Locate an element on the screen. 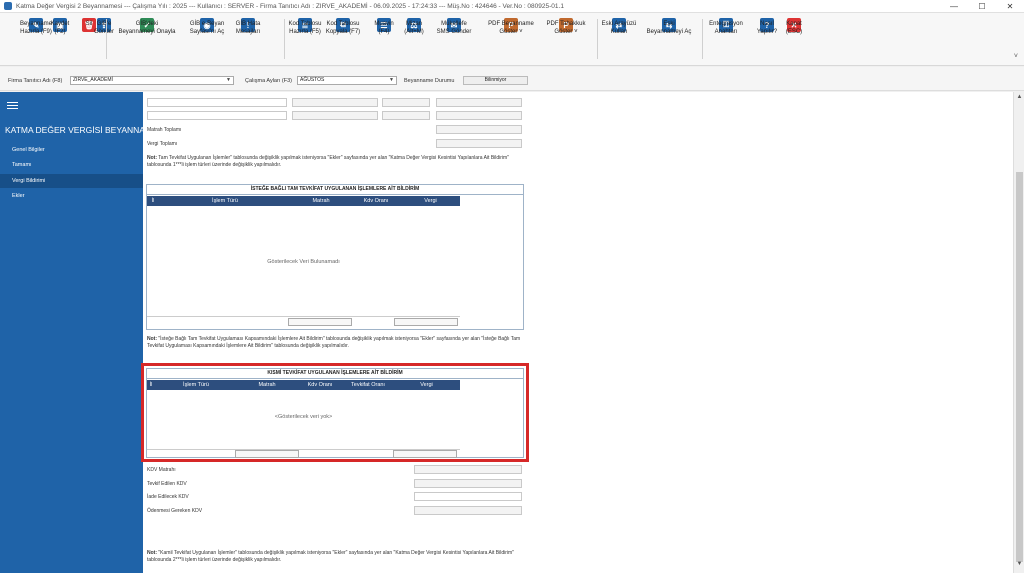  eski-arayuzu-kullan-label: Eski Arayüzü Kullan is located at coordinates (619, 28).